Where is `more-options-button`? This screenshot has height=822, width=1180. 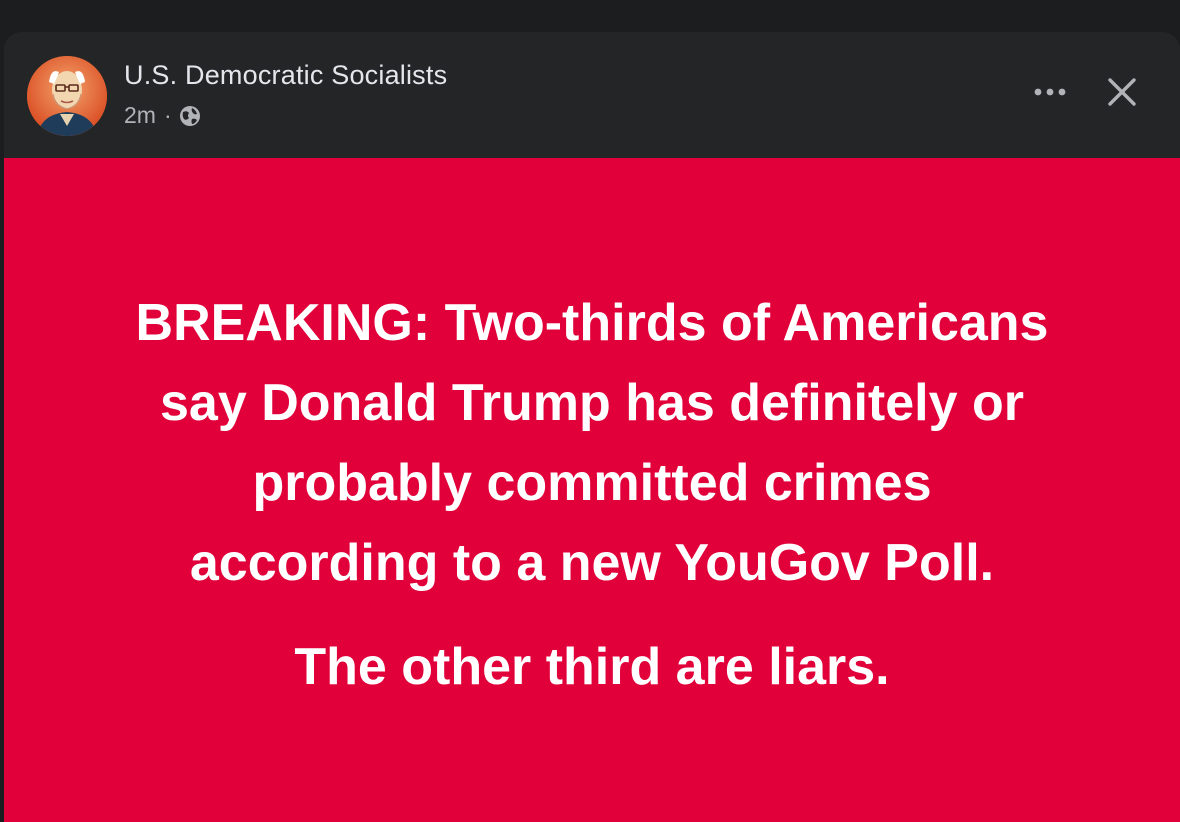 more-options-button is located at coordinates (1050, 92).